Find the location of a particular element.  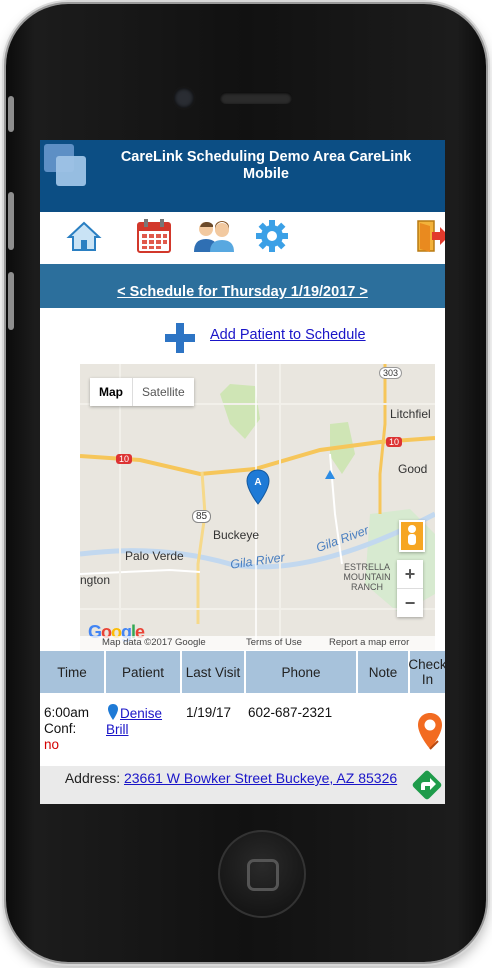

col-header-check-in: Check In is located at coordinates (426, 672).